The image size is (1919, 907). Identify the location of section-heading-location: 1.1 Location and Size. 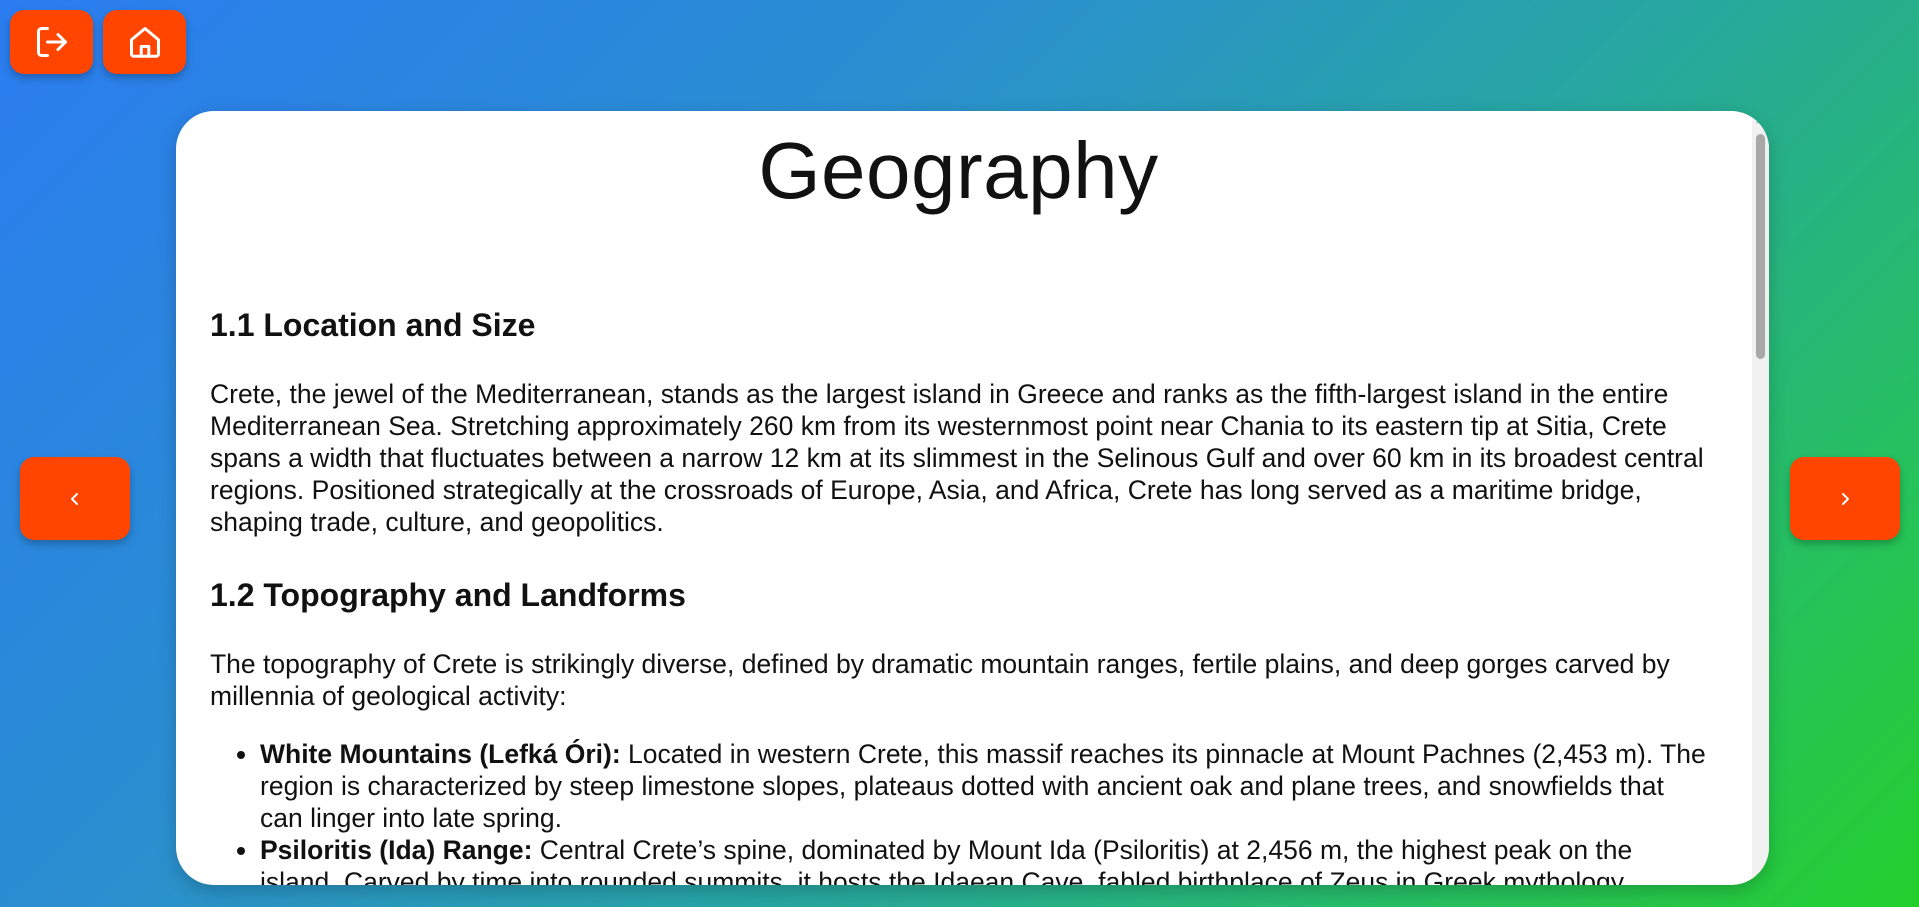
(373, 325).